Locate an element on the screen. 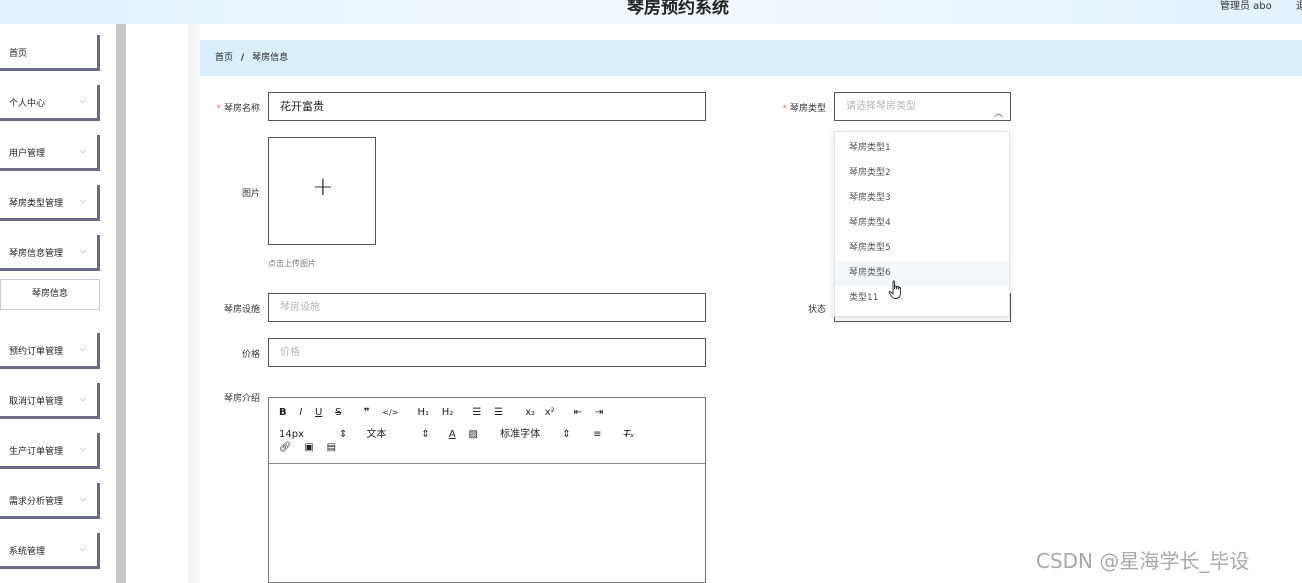 The image size is (1302, 583). room-name-label-text: 琴房名称 is located at coordinates (241, 109).